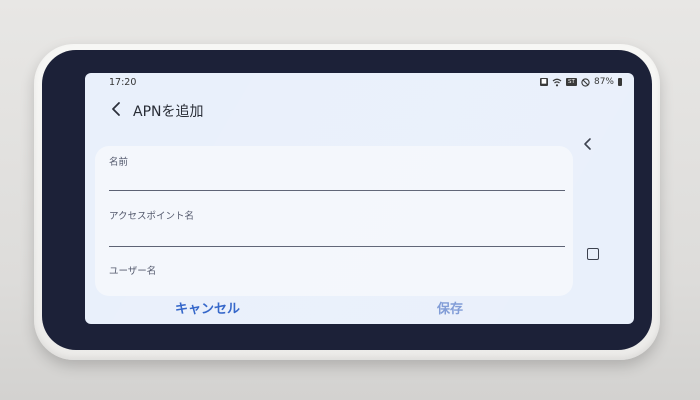 The width and height of the screenshot is (700, 400). What do you see at coordinates (339, 177) in the screenshot?
I see `name-input` at bounding box center [339, 177].